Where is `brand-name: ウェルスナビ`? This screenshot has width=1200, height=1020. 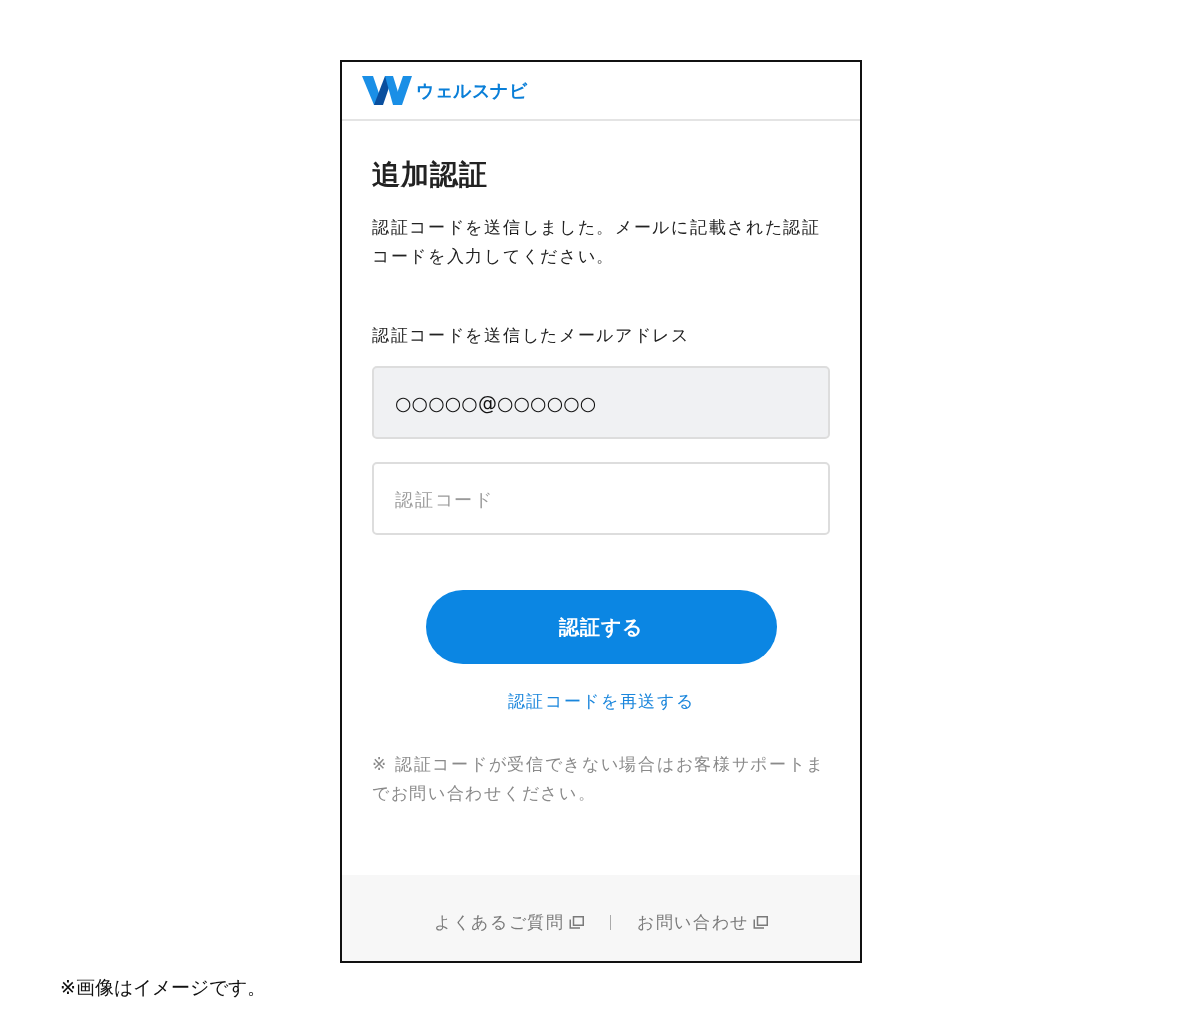 brand-name: ウェルスナビ is located at coordinates (471, 91).